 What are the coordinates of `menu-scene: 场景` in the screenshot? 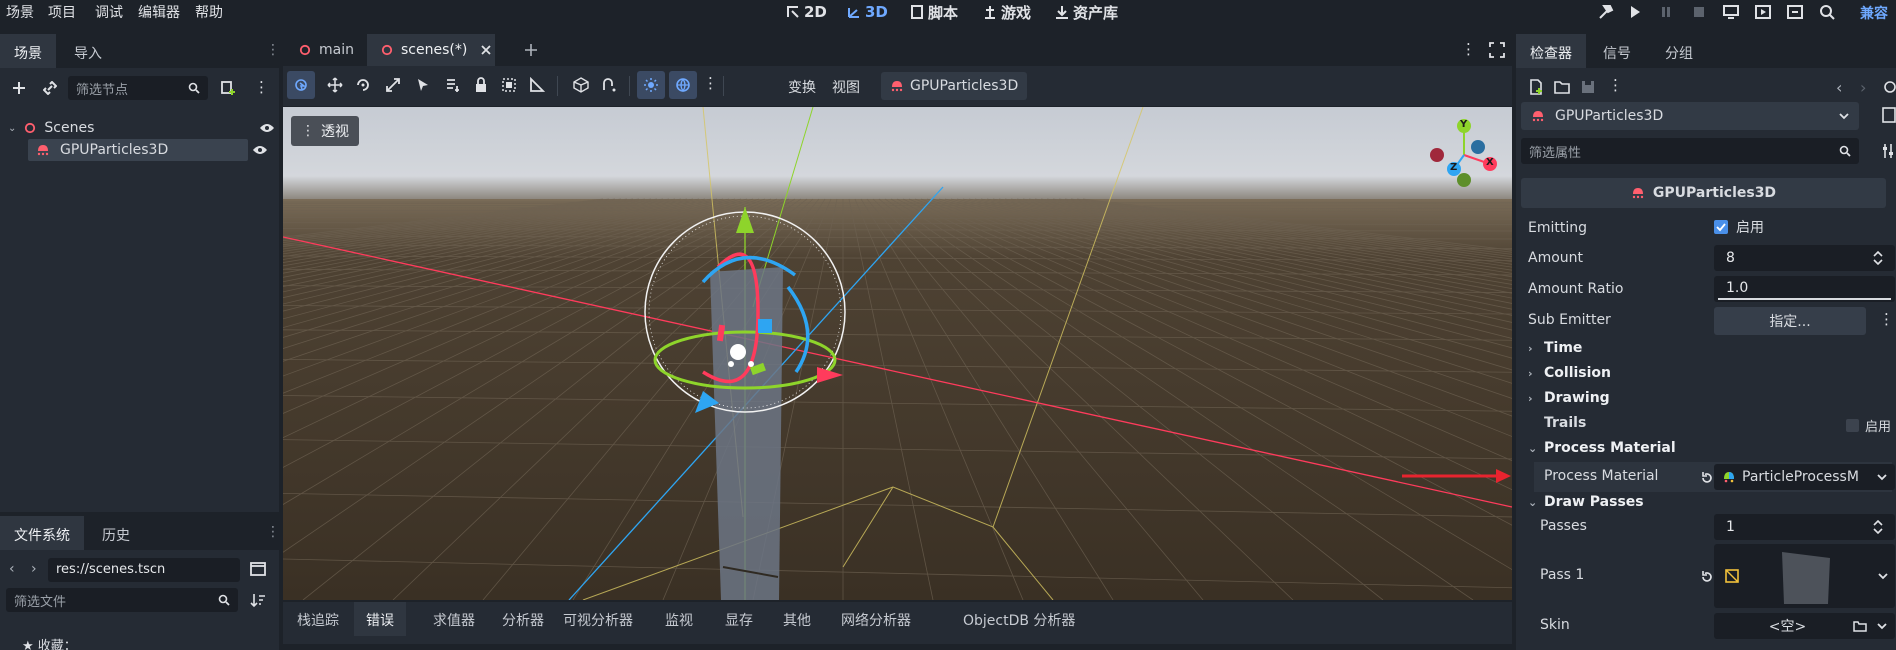 It's located at (20, 12).